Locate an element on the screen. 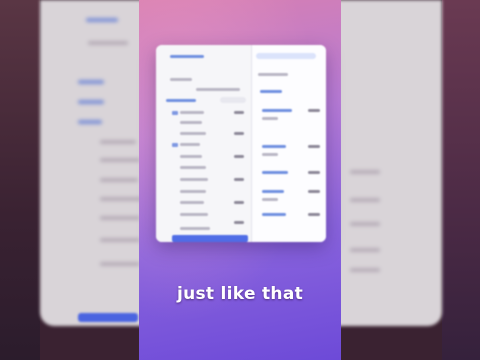  detail-title is located at coordinates (271, 91).